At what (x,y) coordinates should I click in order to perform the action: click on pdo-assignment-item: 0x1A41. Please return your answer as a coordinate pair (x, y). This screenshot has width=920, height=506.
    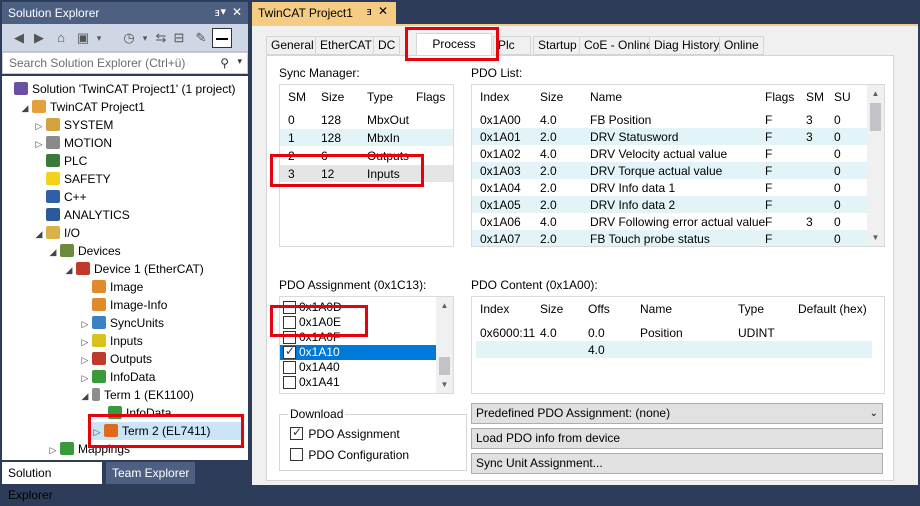
    Looking at the image, I should click on (358, 382).